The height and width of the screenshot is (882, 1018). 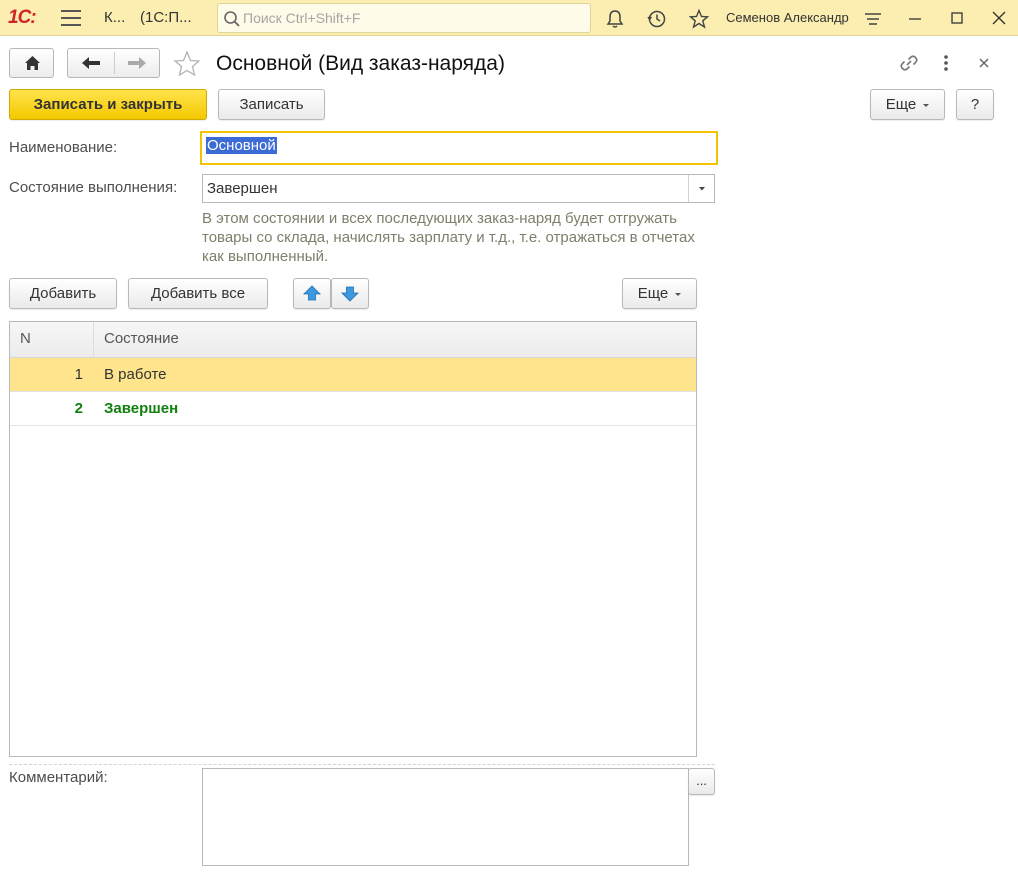 I want to click on bell-icon, so click(x=615, y=19).